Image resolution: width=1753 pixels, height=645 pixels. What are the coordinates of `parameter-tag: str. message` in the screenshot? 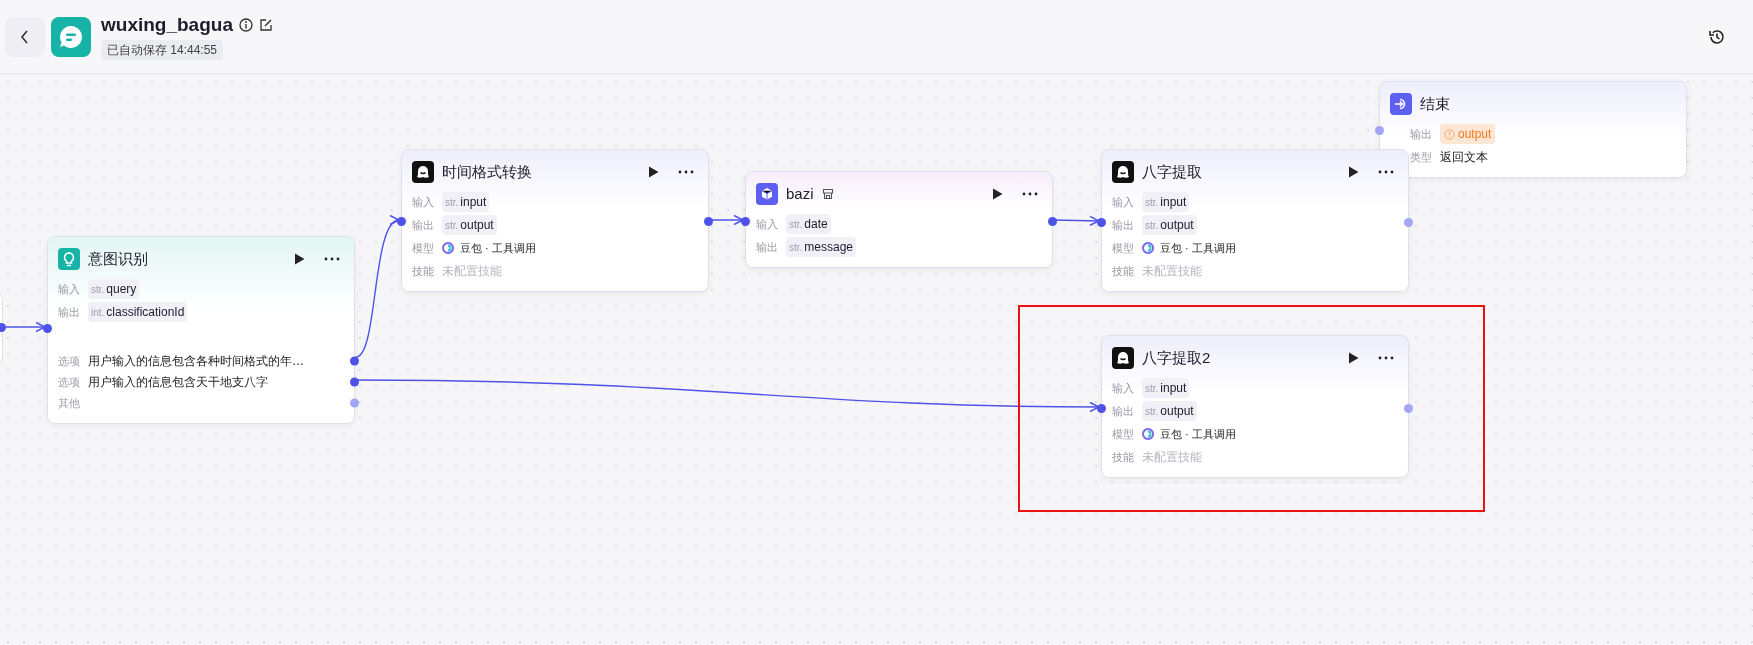 It's located at (821, 247).